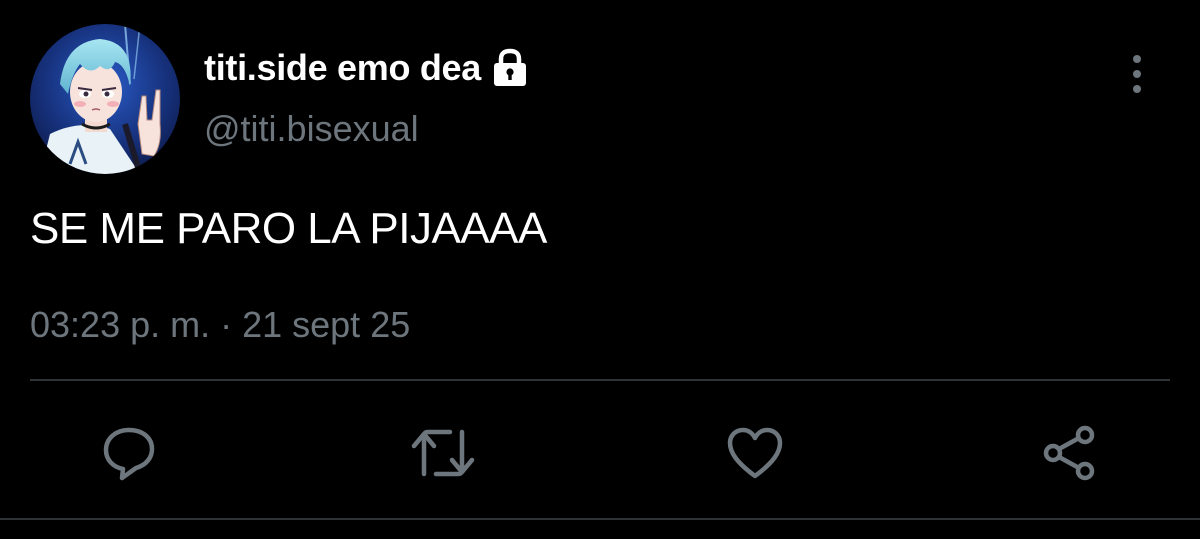 The width and height of the screenshot is (1200, 539). Describe the element at coordinates (288, 228) in the screenshot. I see `tweet-text: SE ME PARO LA PIJAAAA` at that location.